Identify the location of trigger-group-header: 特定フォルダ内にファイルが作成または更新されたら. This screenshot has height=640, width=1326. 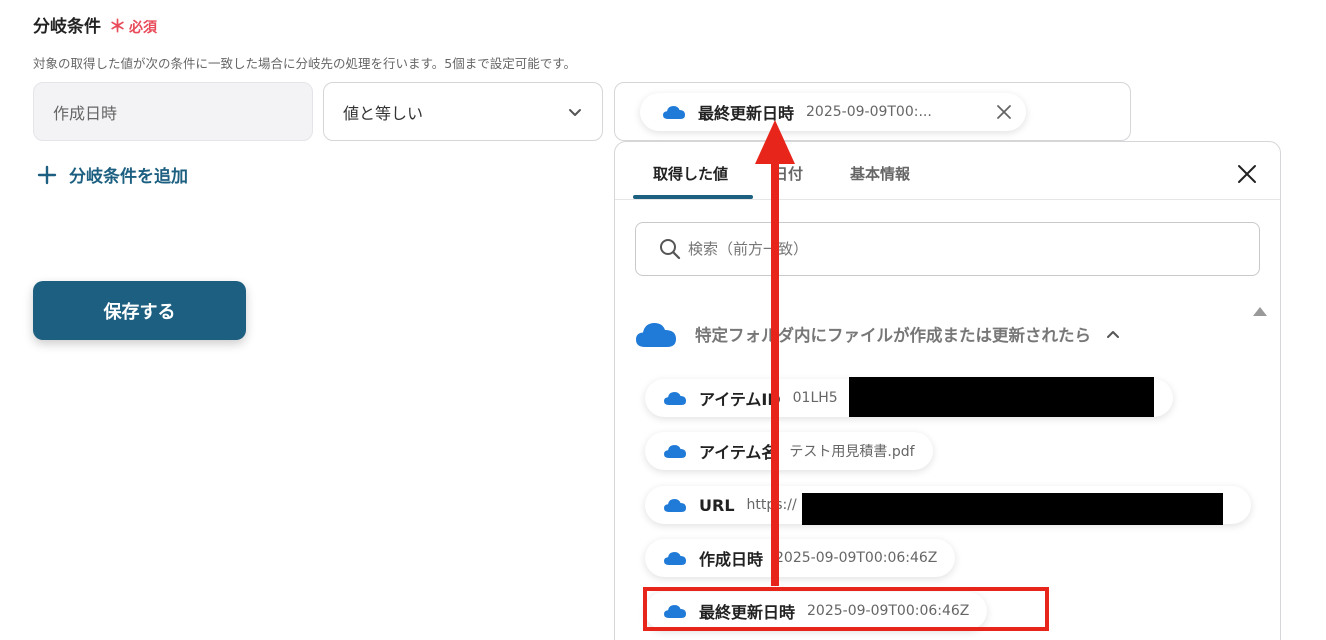
(878, 334).